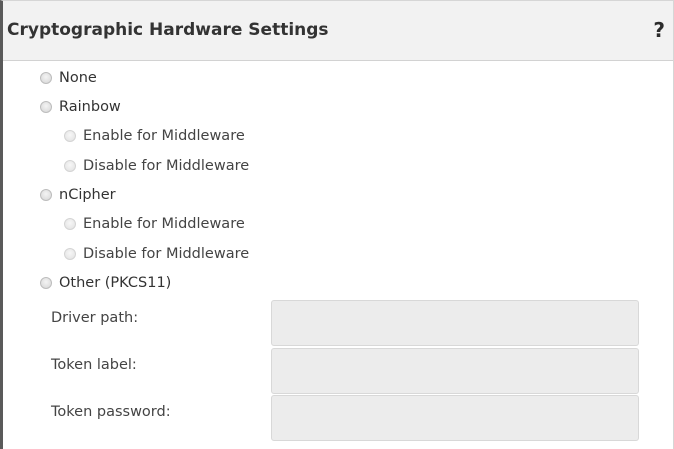  What do you see at coordinates (94, 365) in the screenshot?
I see `token-label-label: Token label:` at bounding box center [94, 365].